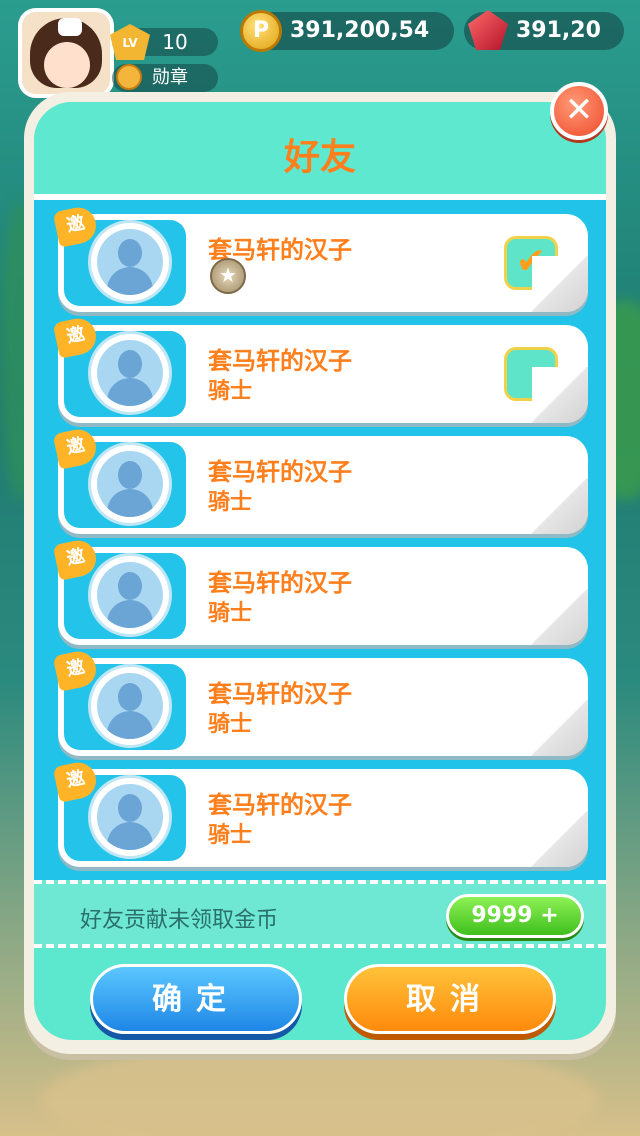 Image resolution: width=640 pixels, height=1136 pixels. What do you see at coordinates (70, 27) in the screenshot?
I see `avatar-bow` at bounding box center [70, 27].